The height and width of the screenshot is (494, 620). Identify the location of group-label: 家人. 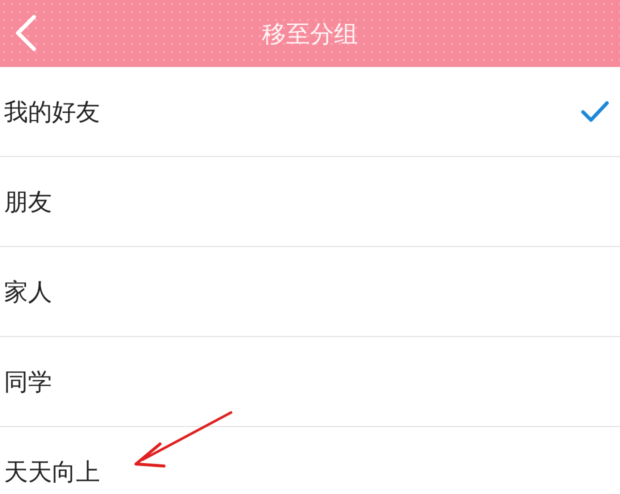
(28, 292).